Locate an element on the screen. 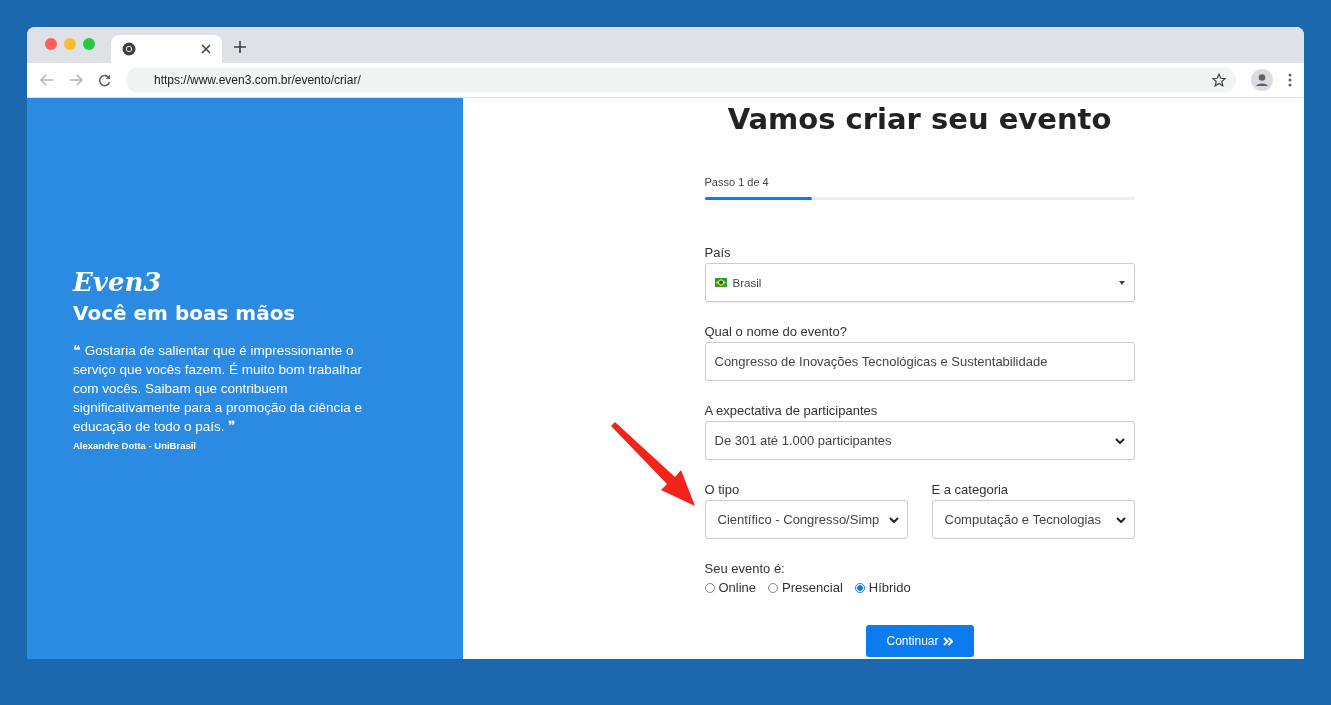 The width and height of the screenshot is (1331, 705). field-label: E a categoria is located at coordinates (970, 489).